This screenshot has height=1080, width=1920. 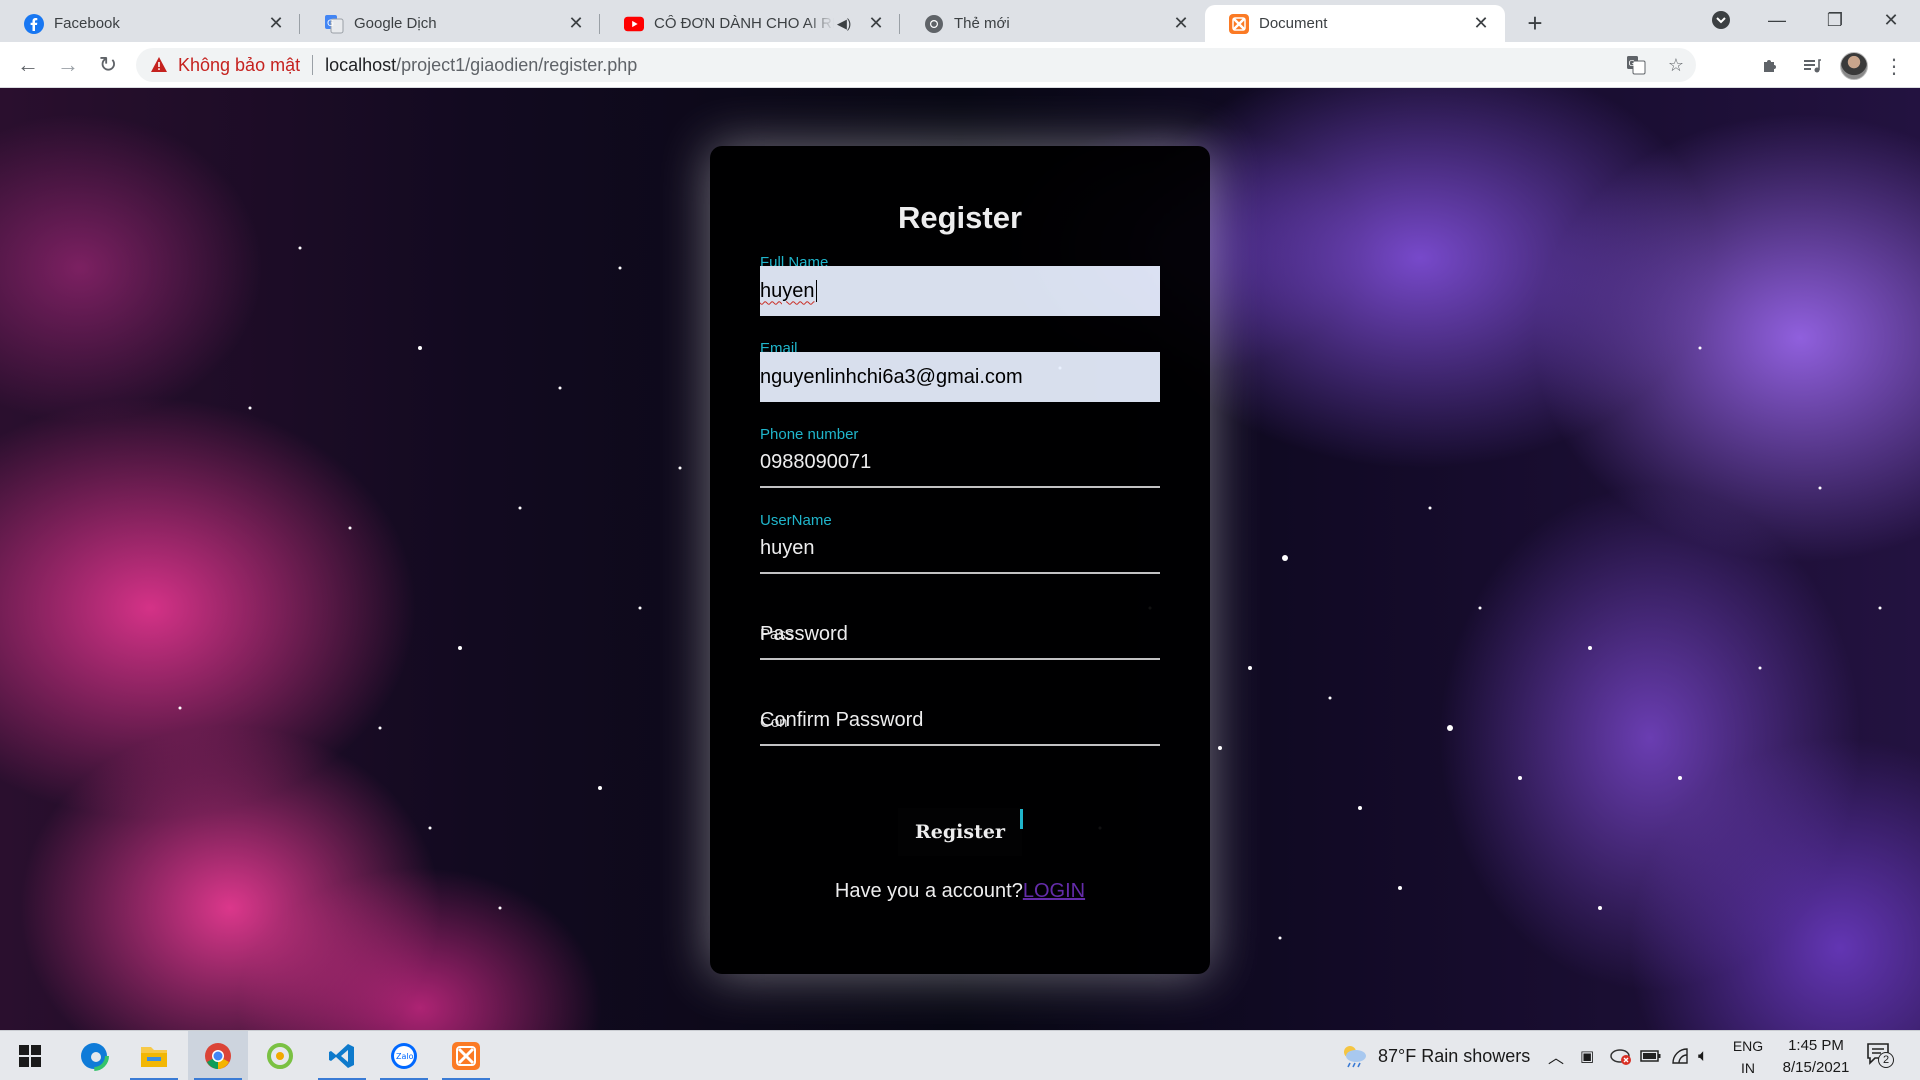 I want to click on vscode-icon, so click(x=341, y=1056).